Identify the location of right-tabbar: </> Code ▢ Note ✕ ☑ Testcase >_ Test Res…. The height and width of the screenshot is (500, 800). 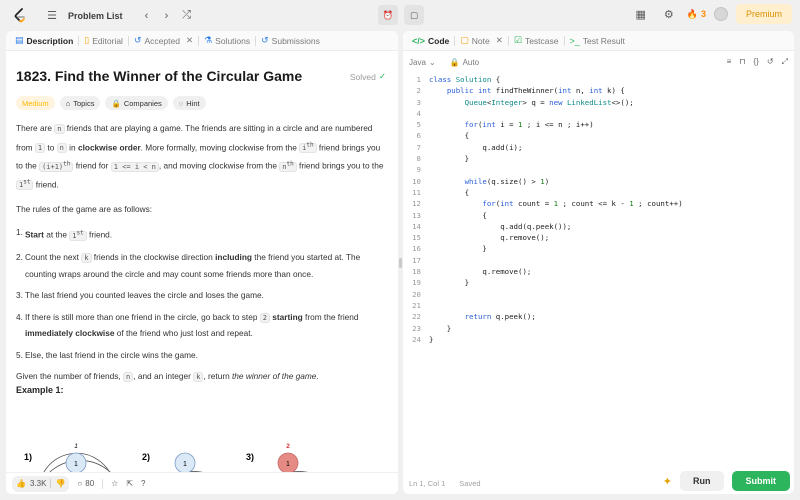
(598, 41).